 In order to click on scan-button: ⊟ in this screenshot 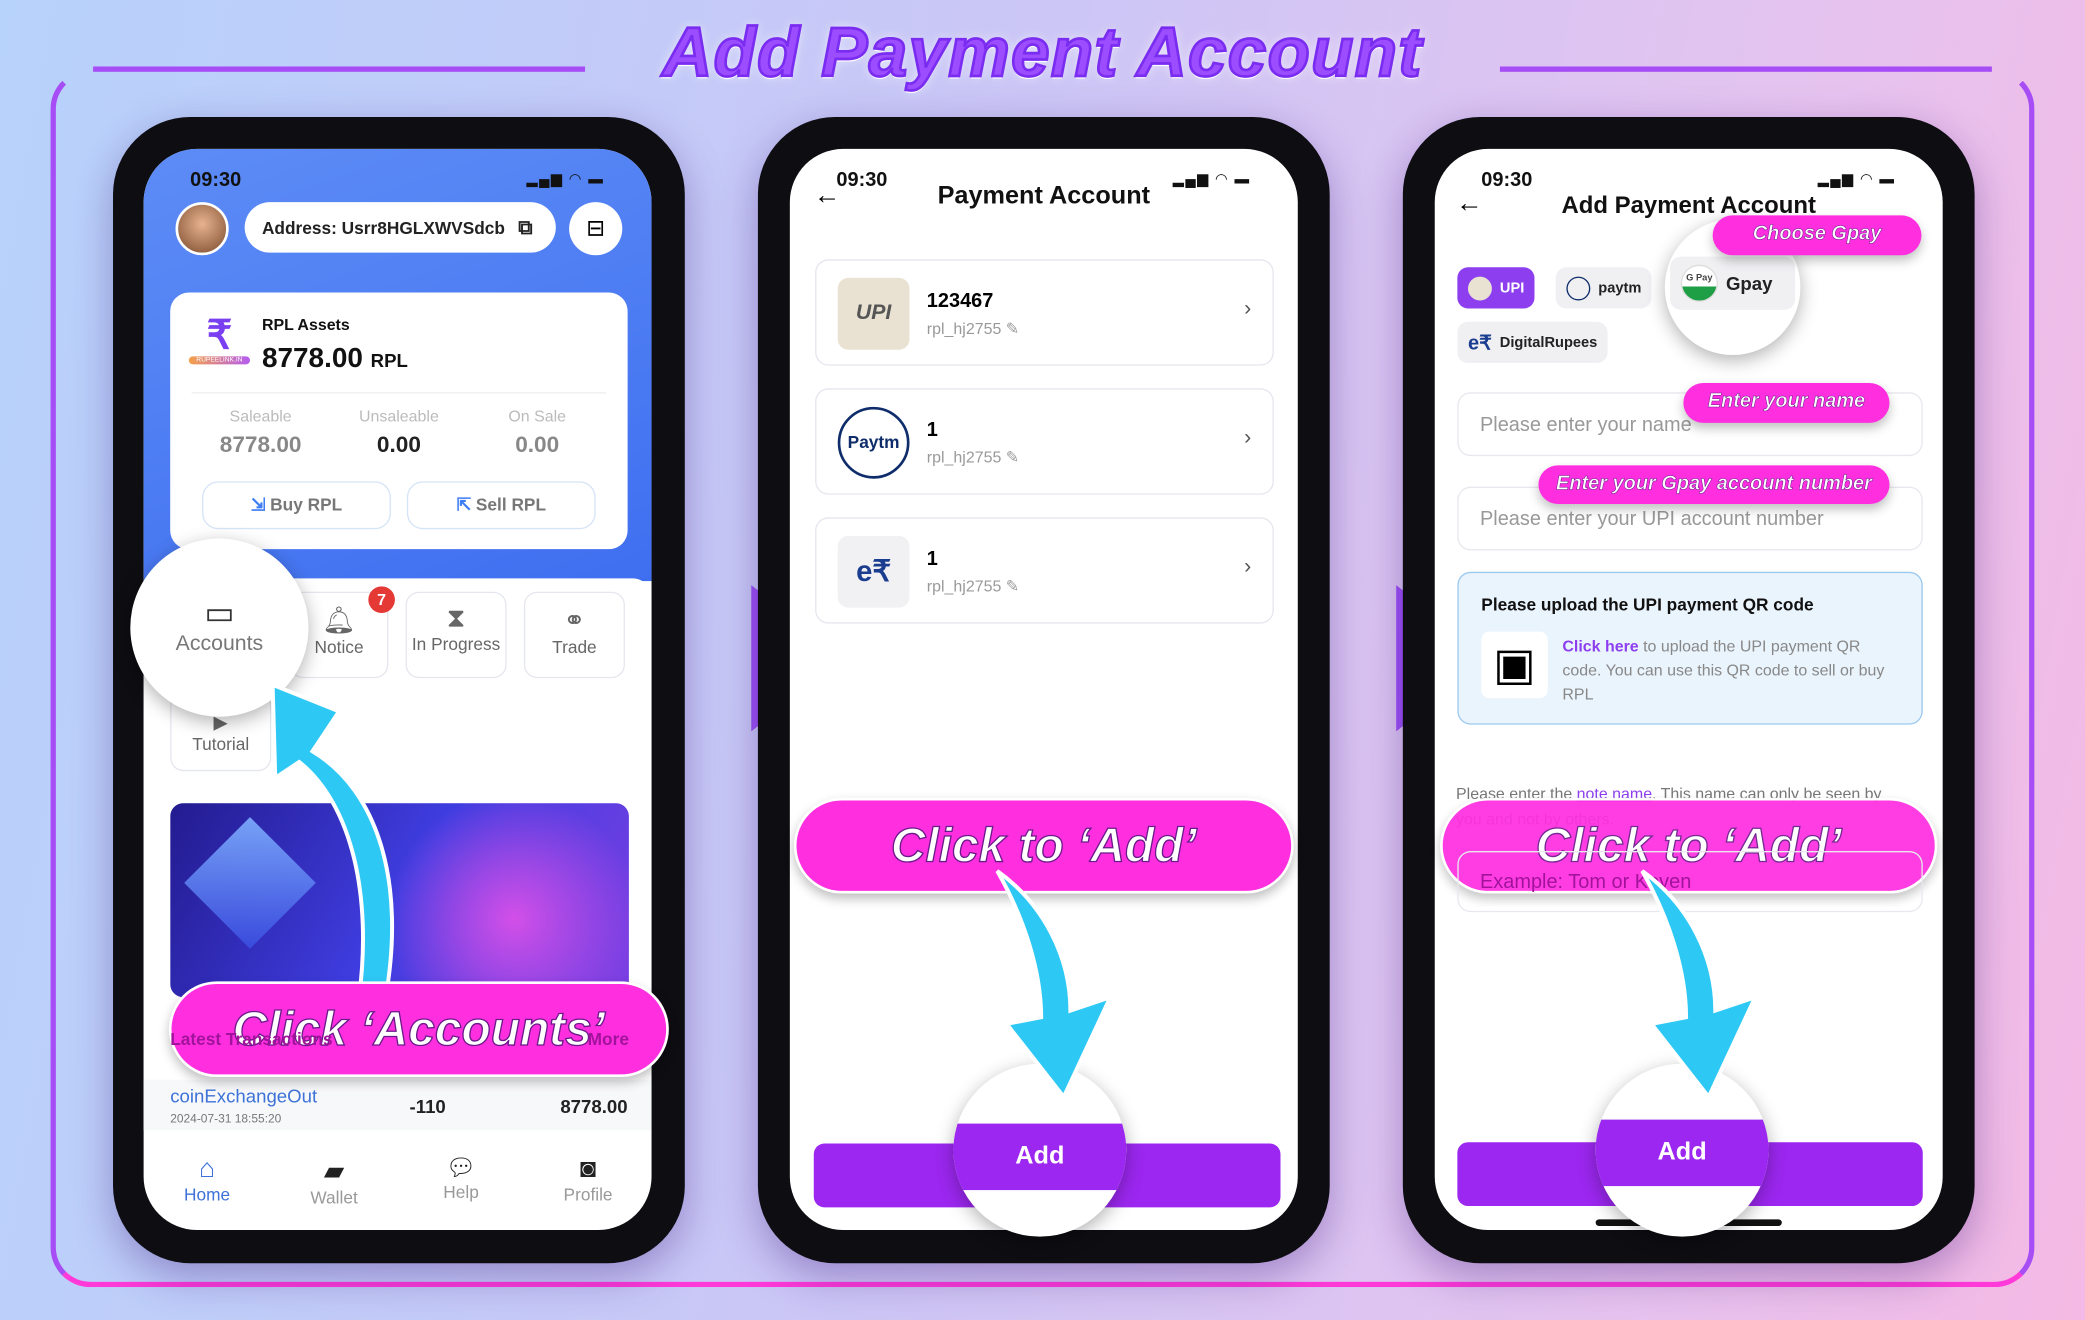, I will do `click(596, 229)`.